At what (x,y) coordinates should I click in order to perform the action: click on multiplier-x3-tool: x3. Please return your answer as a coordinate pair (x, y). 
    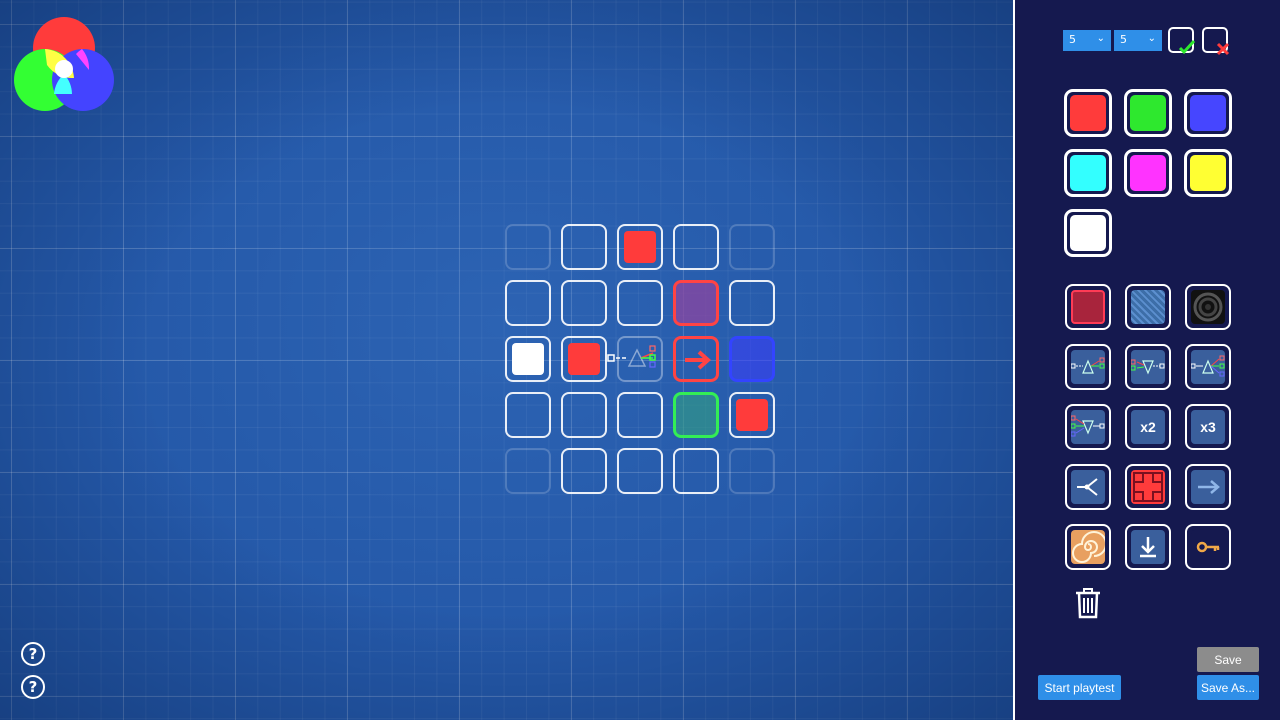
    Looking at the image, I should click on (1208, 427).